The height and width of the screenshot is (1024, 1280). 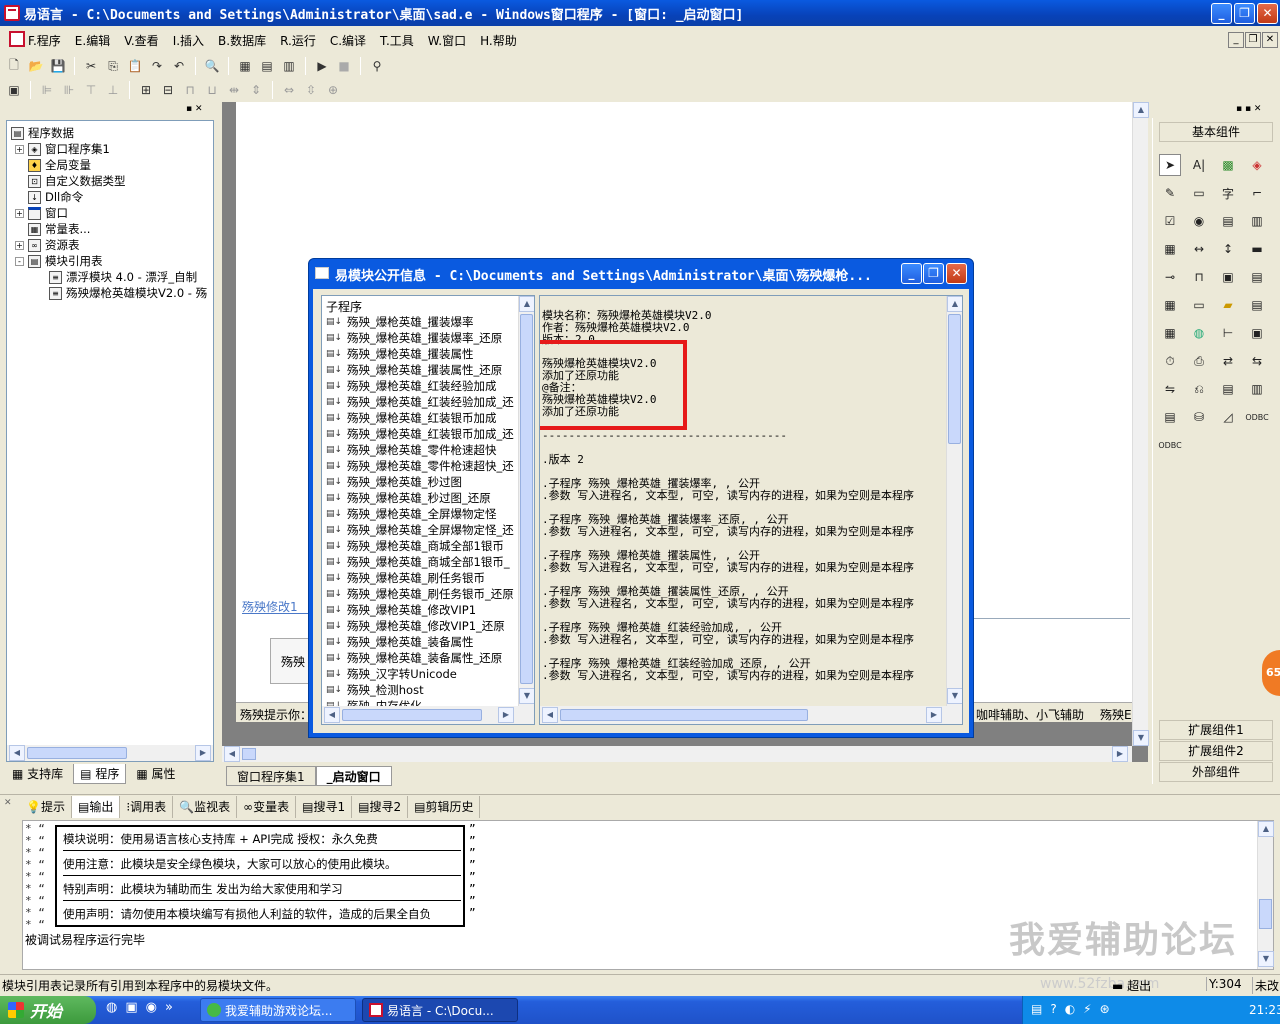 What do you see at coordinates (96, 806) in the screenshot?
I see `tab-output: ▤ 输出` at bounding box center [96, 806].